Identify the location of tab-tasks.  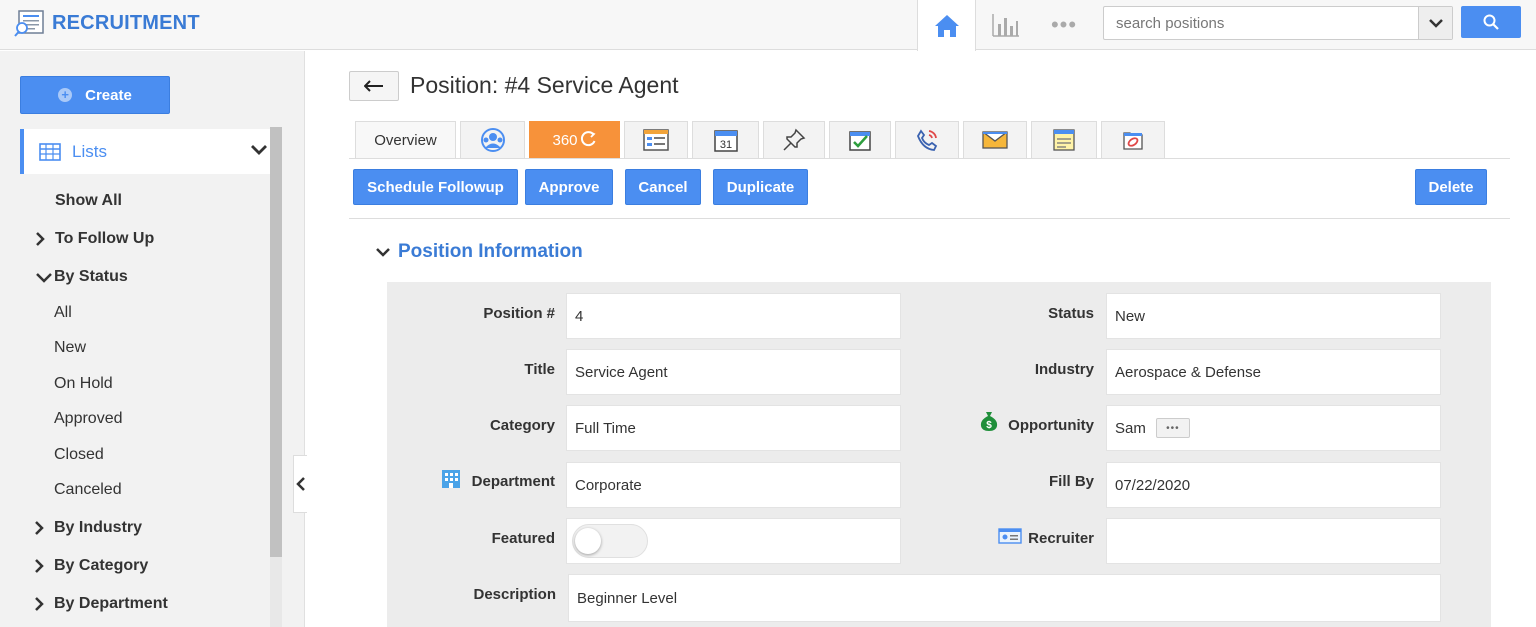
(860, 139).